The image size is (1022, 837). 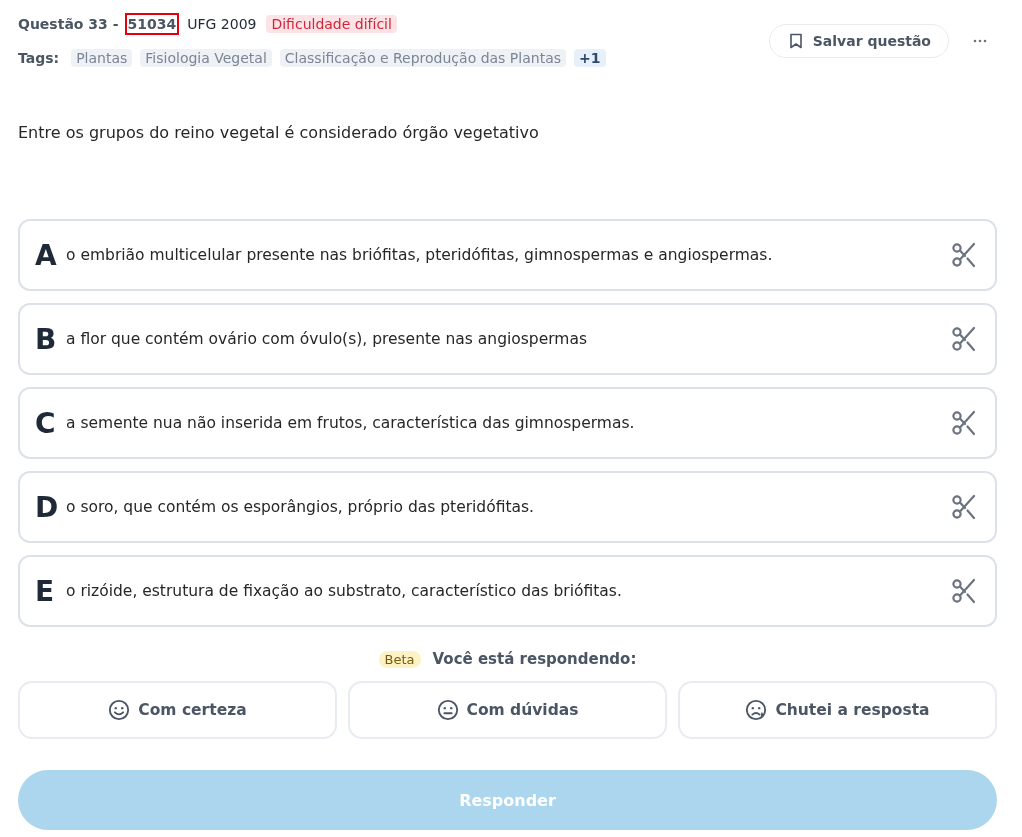 What do you see at coordinates (177, 710) in the screenshot?
I see `confidence-button: Com certeza` at bounding box center [177, 710].